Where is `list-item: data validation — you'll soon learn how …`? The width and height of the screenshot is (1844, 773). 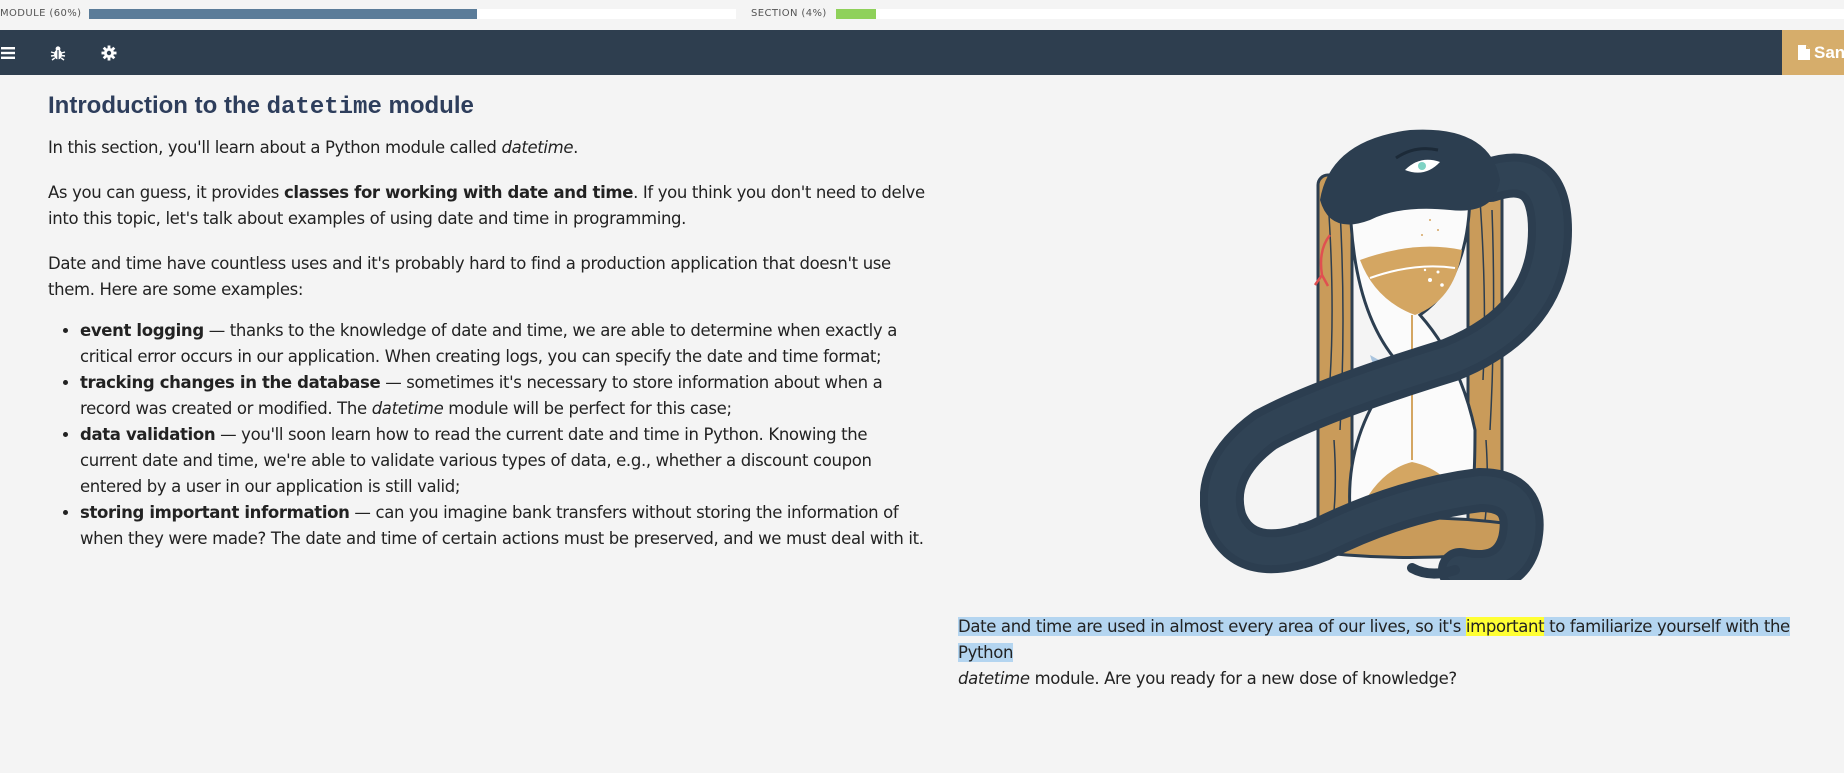 list-item: data validation — you'll soon learn how … is located at coordinates (504, 461).